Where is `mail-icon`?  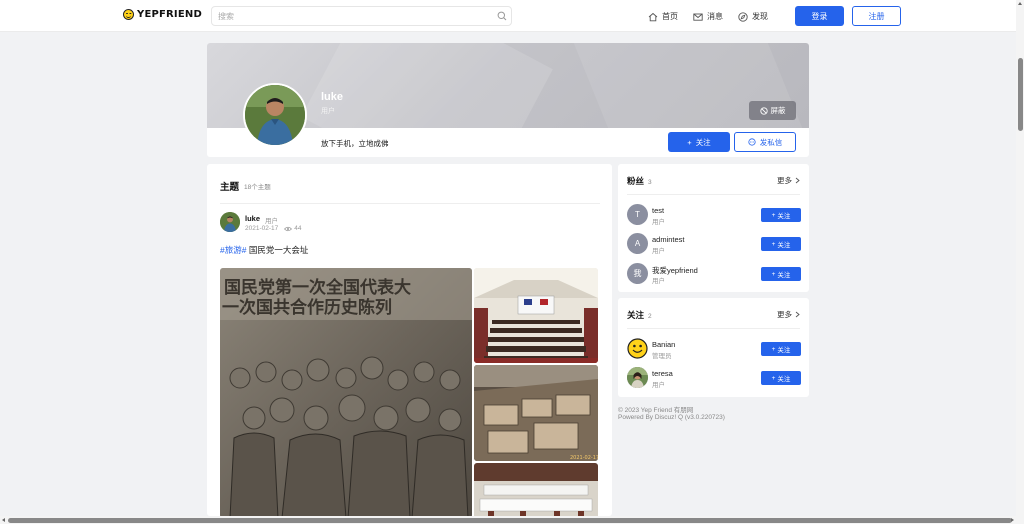
mail-icon is located at coordinates (698, 17).